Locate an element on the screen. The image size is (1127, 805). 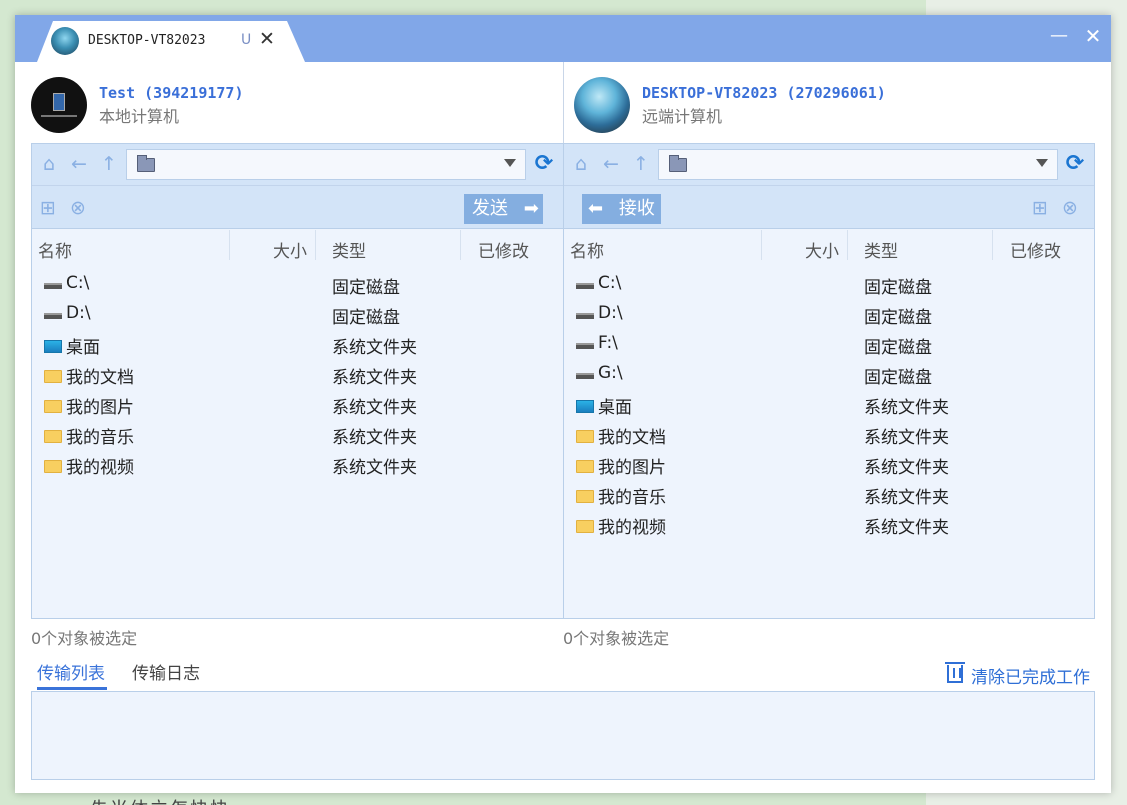
tab-title: DESKTOP-VT82023 is located at coordinates (147, 40).